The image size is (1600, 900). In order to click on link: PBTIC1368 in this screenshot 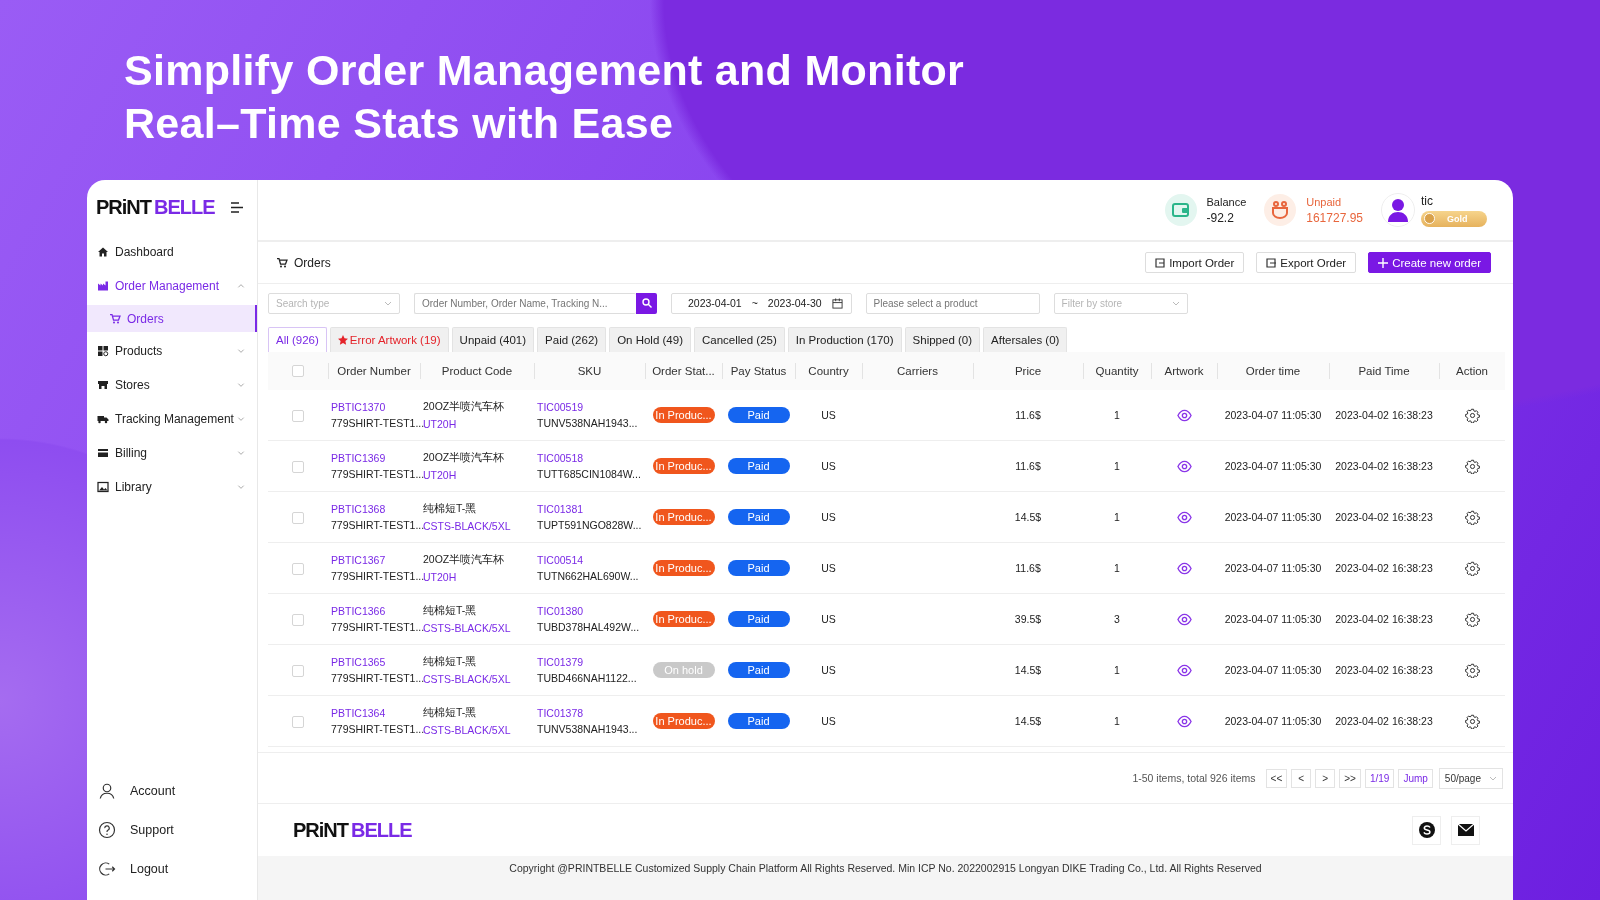, I will do `click(358, 509)`.